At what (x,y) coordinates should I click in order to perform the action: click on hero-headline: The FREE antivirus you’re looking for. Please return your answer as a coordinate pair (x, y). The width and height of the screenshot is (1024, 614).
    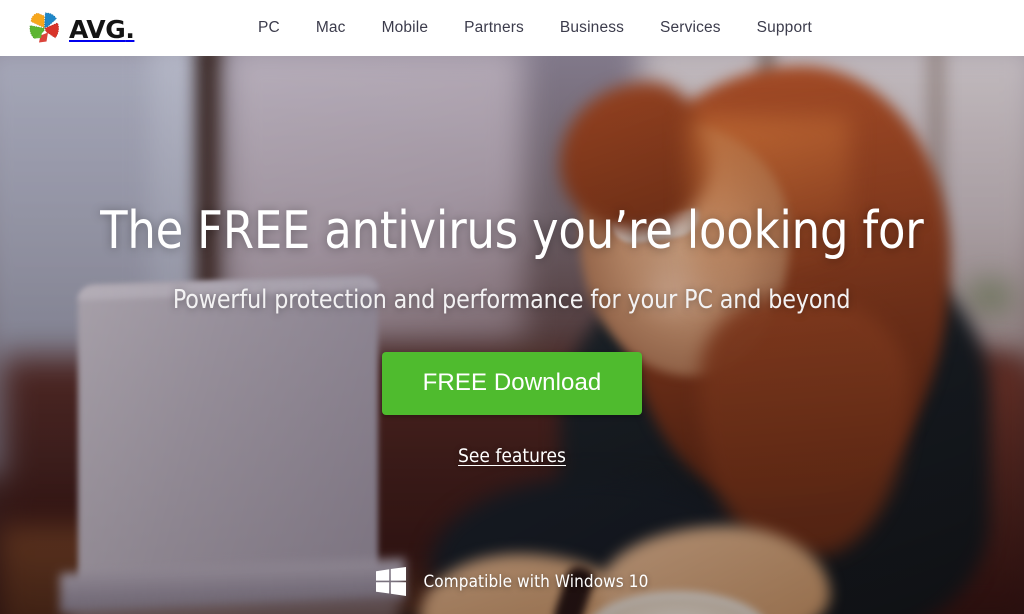
    Looking at the image, I should click on (512, 231).